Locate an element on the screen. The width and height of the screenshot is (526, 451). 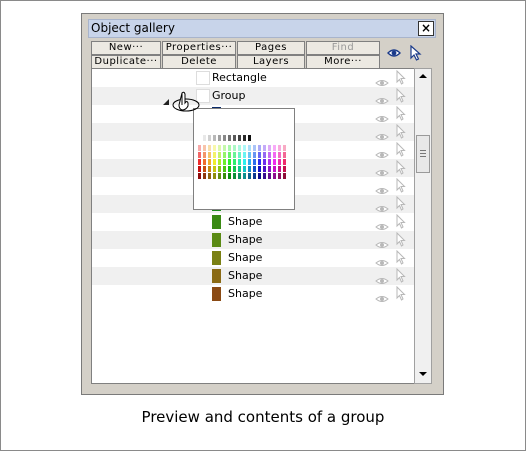
group-preview-popup is located at coordinates (244, 159).